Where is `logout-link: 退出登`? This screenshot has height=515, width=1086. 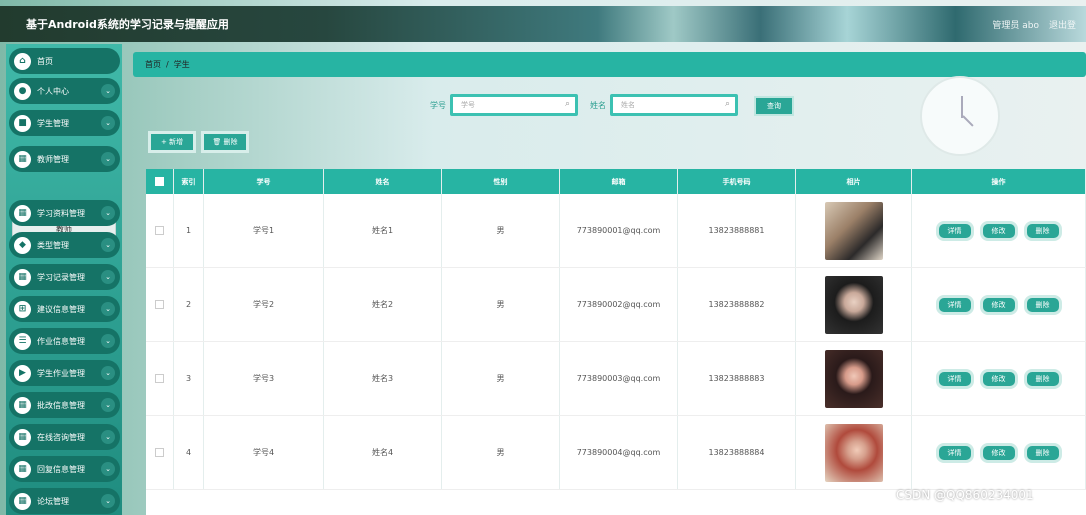
logout-link: 退出登 is located at coordinates (1062, 24).